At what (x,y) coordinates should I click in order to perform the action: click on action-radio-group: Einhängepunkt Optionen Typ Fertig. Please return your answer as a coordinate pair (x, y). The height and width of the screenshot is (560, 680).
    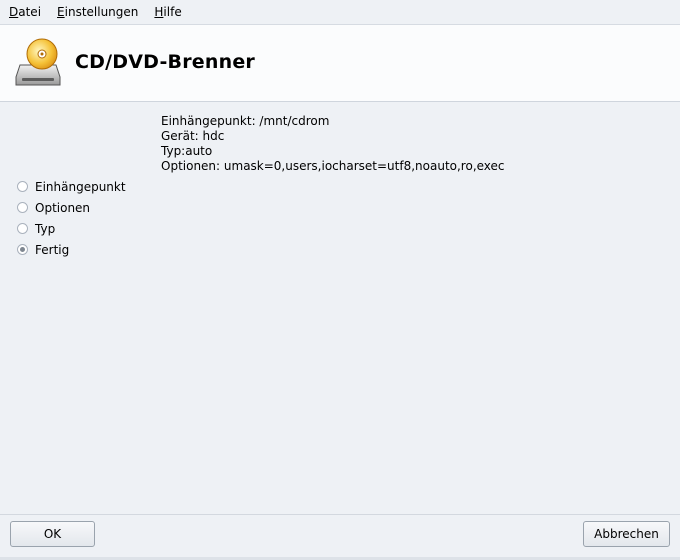
    Looking at the image, I should click on (71, 218).